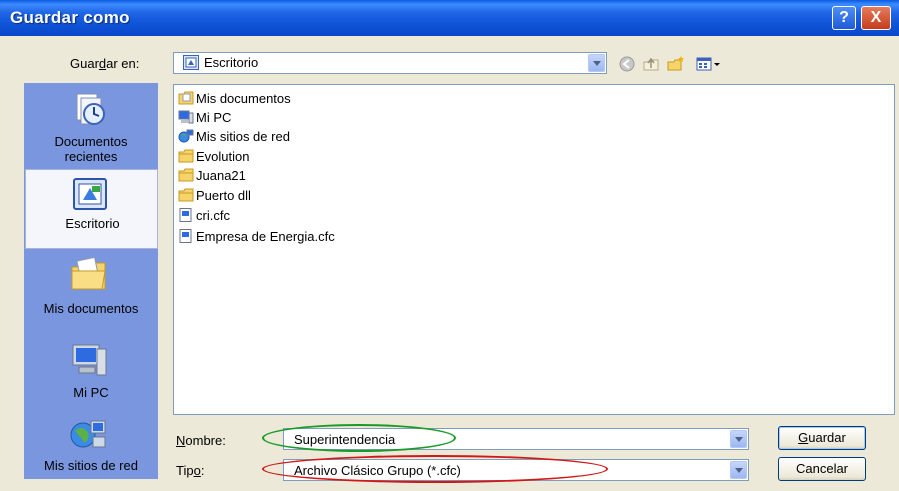  Describe the element at coordinates (92, 223) in the screenshot. I see `place-desktop-label: Escritorio` at that location.